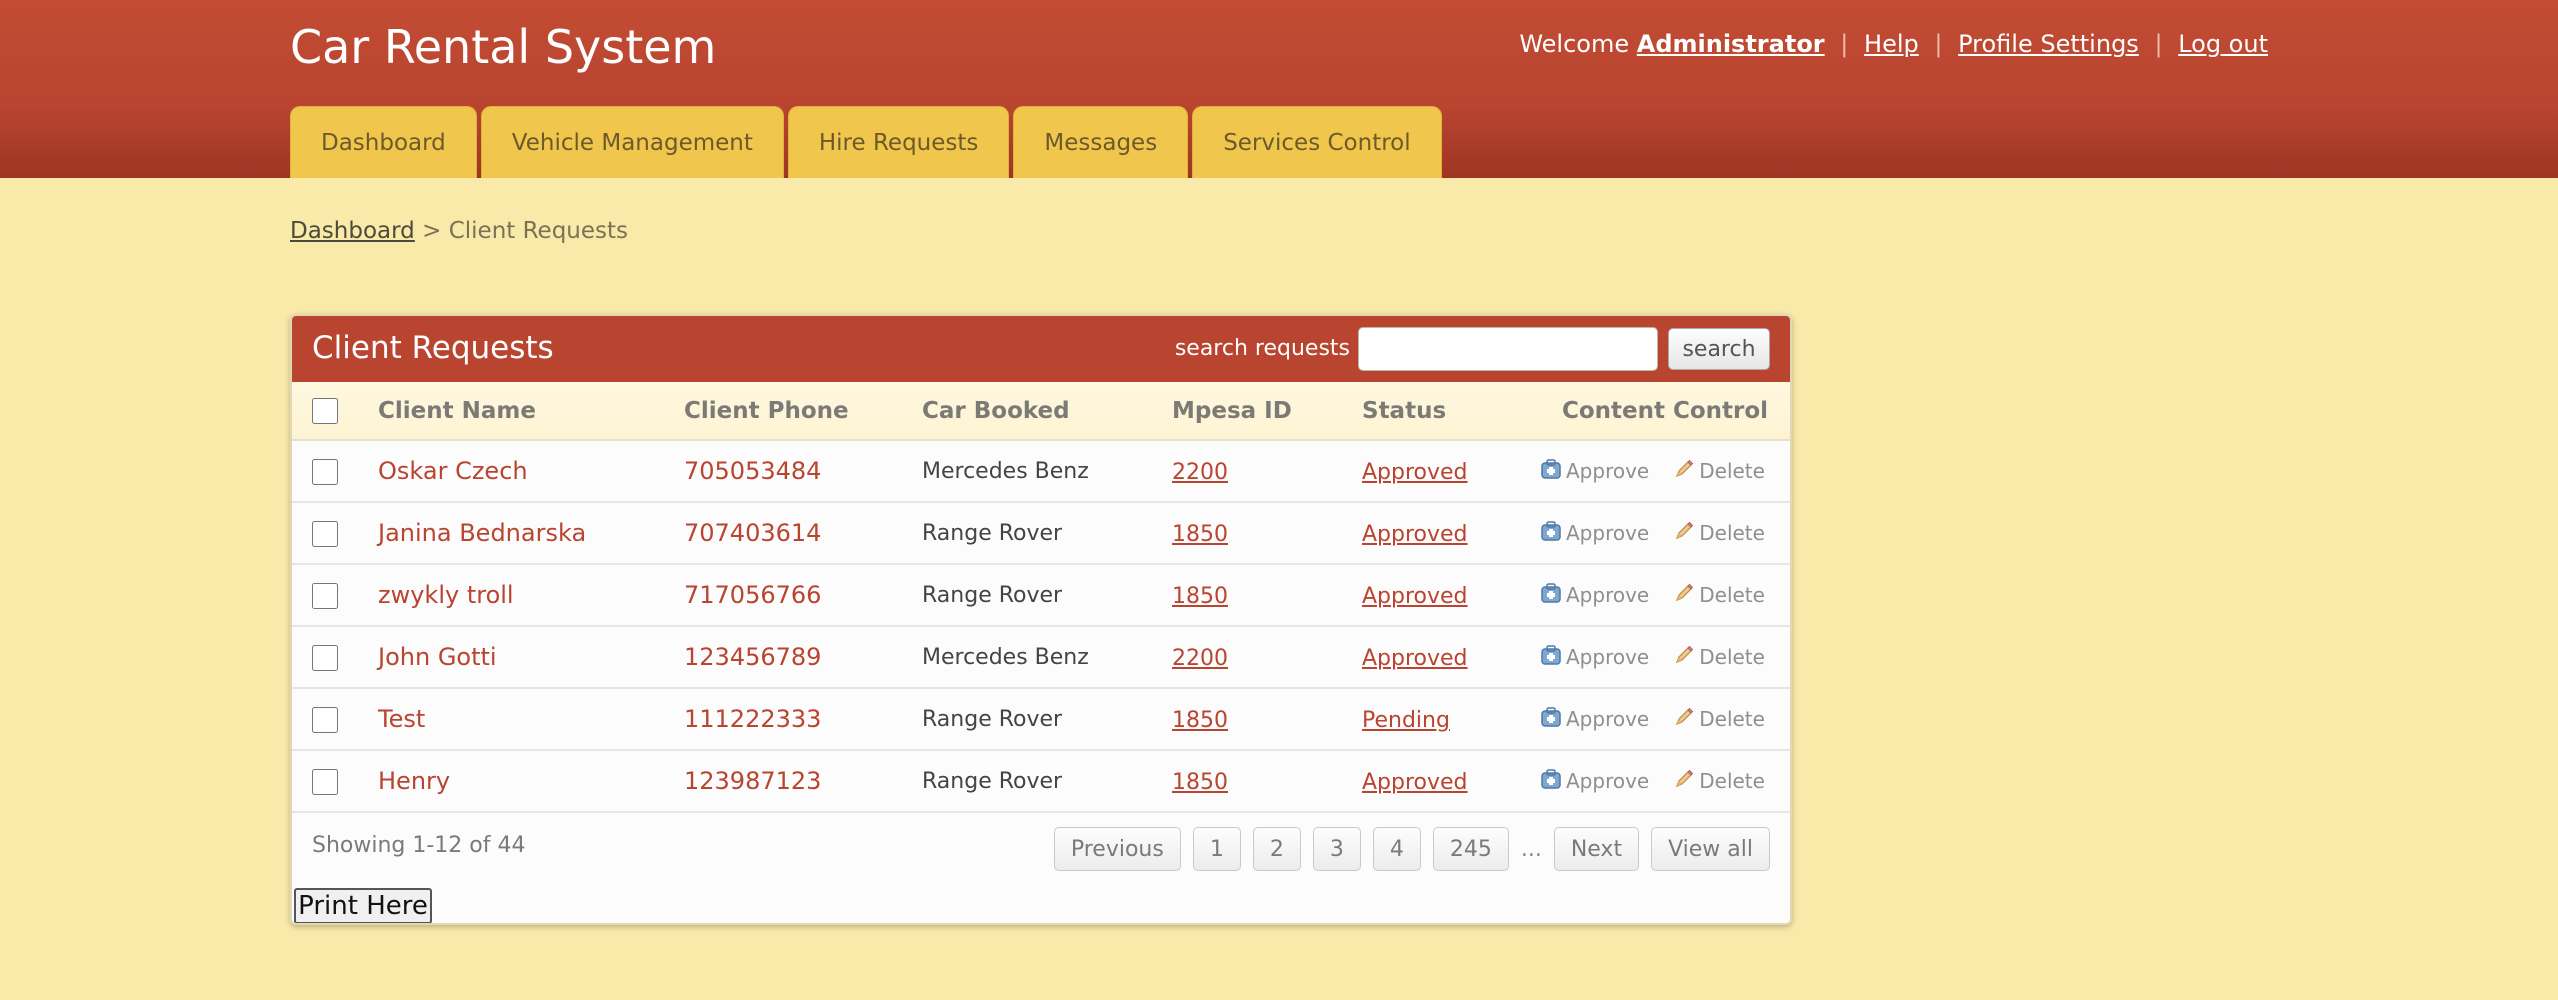  Describe the element at coordinates (1276, 849) in the screenshot. I see `page-button-2: 2` at that location.